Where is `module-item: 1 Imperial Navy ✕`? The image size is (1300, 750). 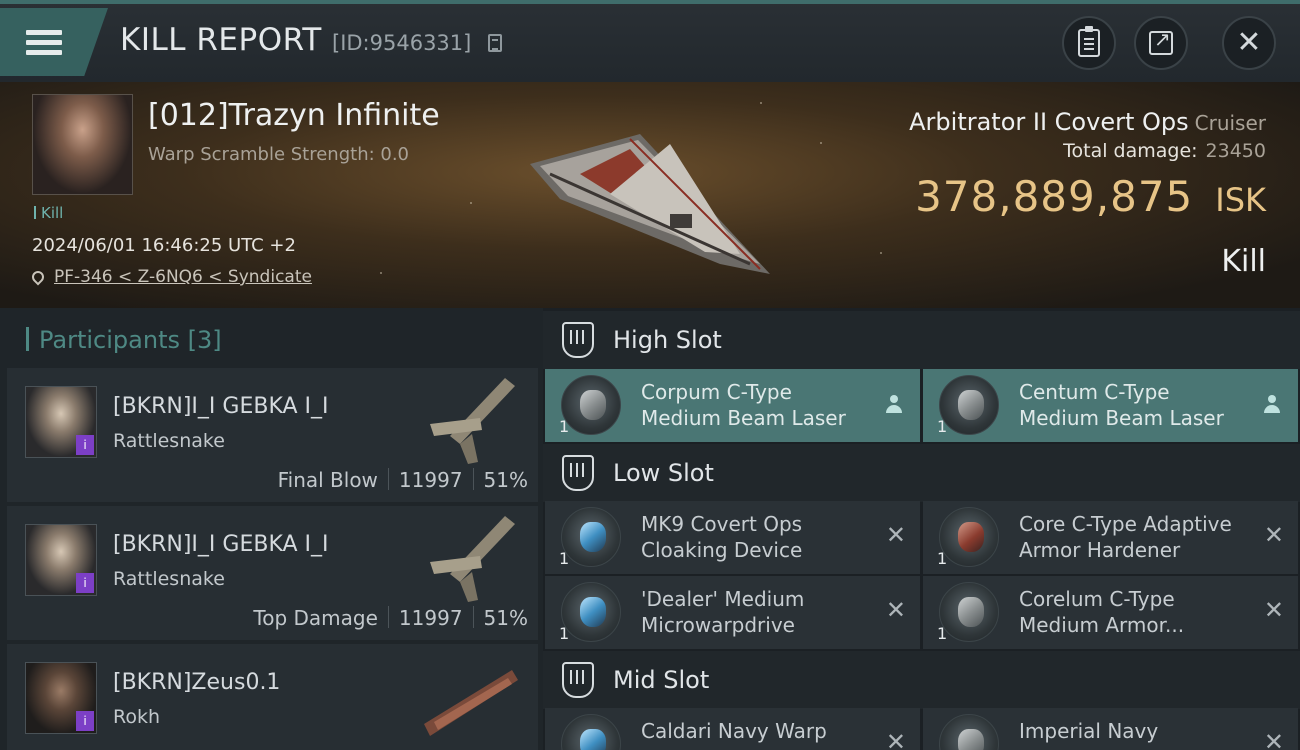 module-item: 1 Imperial Navy ✕ is located at coordinates (1110, 729).